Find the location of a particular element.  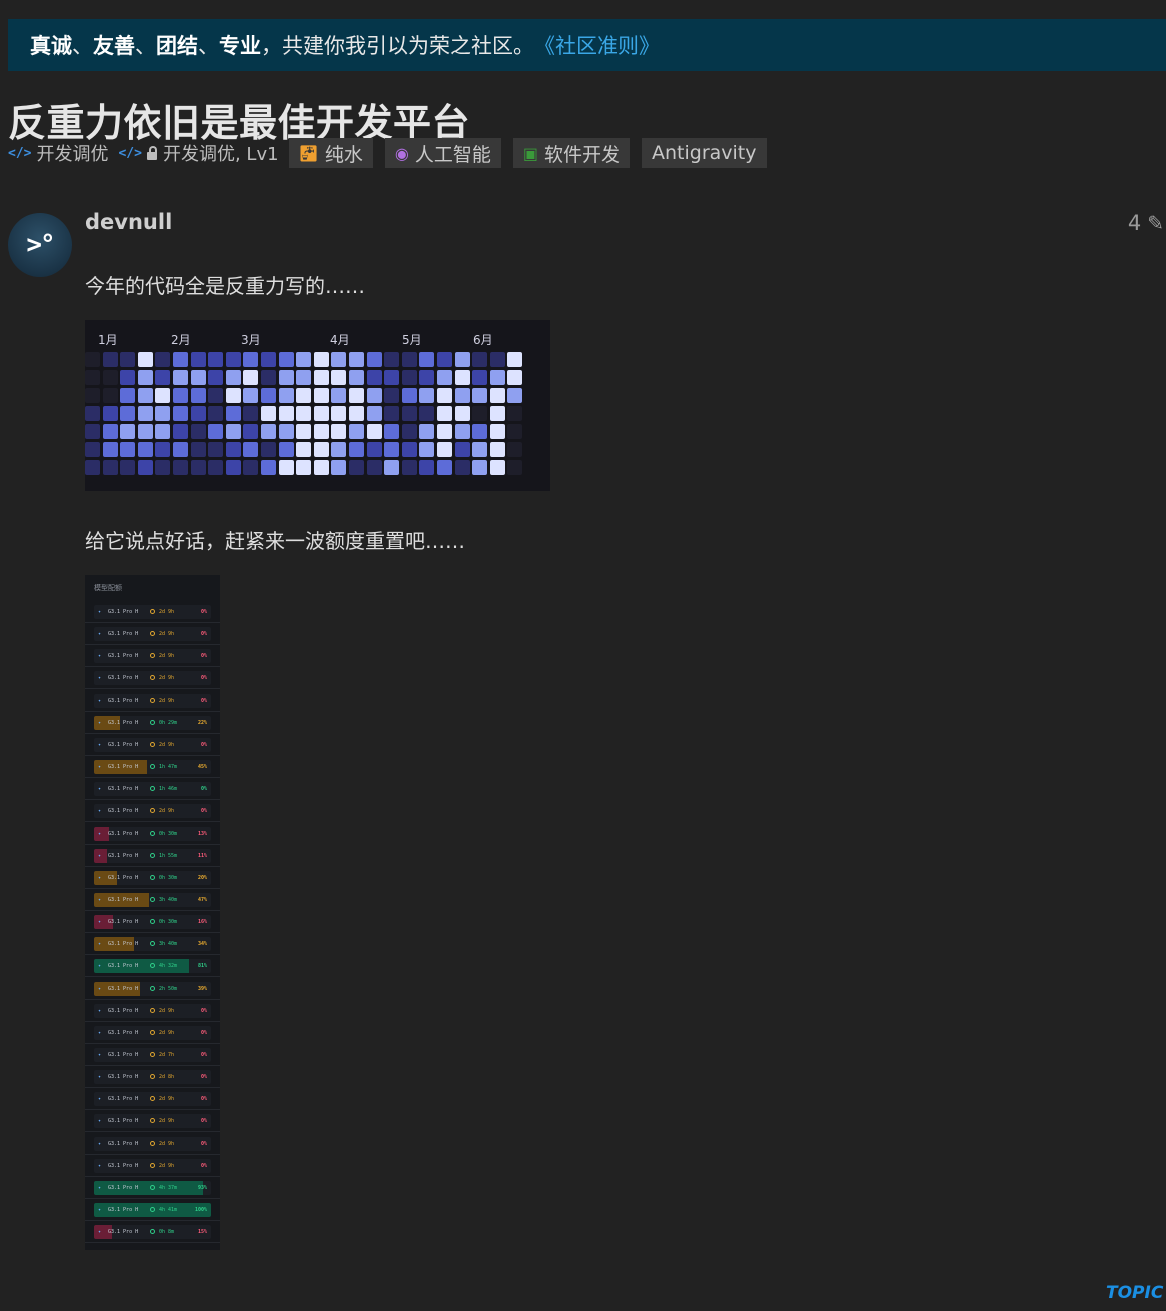

tag-antigravity: Antigravity is located at coordinates (704, 153).